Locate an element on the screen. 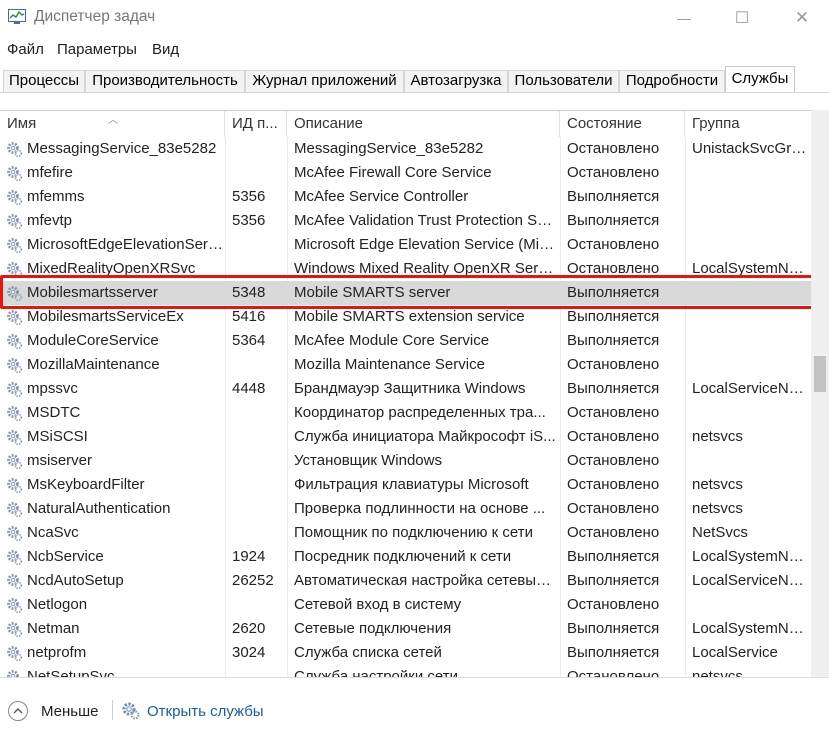  service-group: NetSvcs is located at coordinates (720, 532).